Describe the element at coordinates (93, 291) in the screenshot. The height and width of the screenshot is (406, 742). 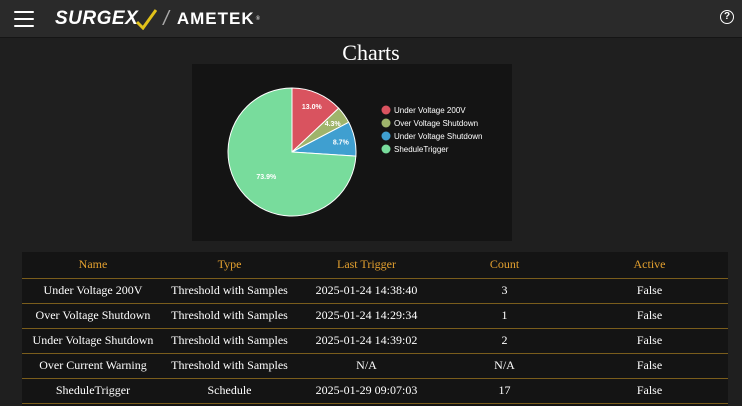
I see `cell-name: Under Voltage 200V` at that location.